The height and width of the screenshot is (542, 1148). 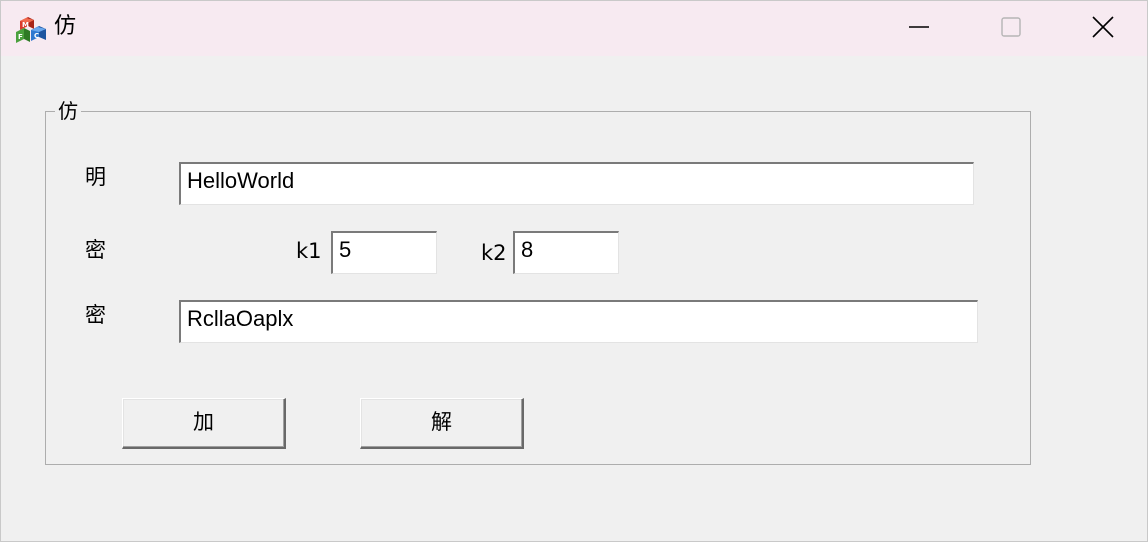 What do you see at coordinates (309, 251) in the screenshot?
I see `k1-label: k1` at bounding box center [309, 251].